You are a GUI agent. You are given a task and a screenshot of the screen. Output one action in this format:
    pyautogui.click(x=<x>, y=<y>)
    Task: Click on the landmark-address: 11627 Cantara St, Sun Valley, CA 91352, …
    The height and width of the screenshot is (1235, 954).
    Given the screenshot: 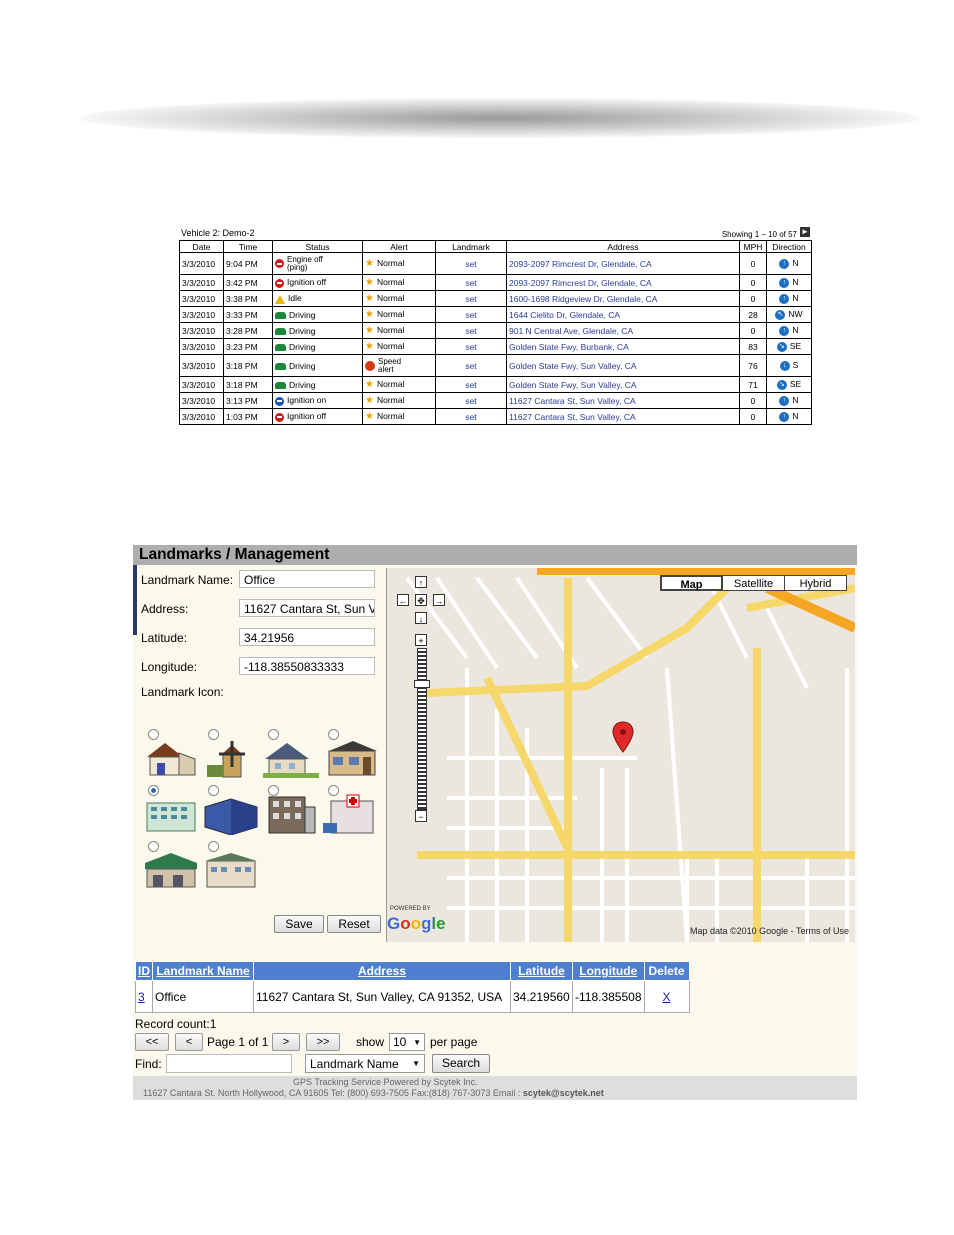 What is the action you would take?
    pyautogui.click(x=382, y=996)
    